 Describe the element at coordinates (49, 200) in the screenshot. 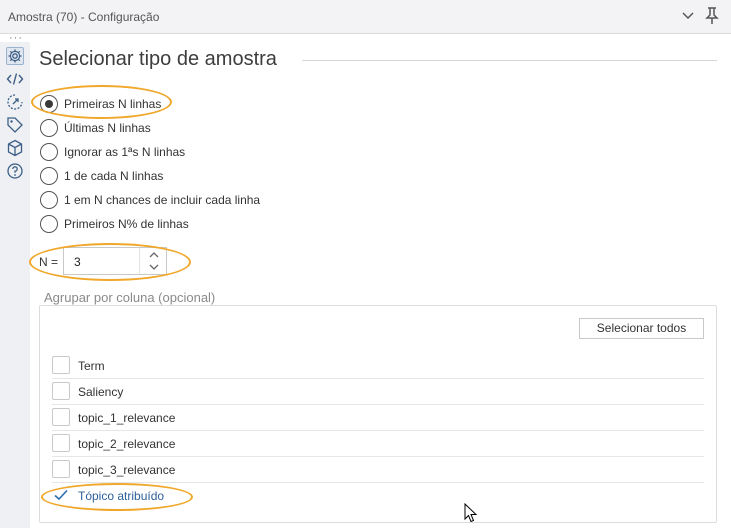

I see `radio-one-in-n-chance` at that location.